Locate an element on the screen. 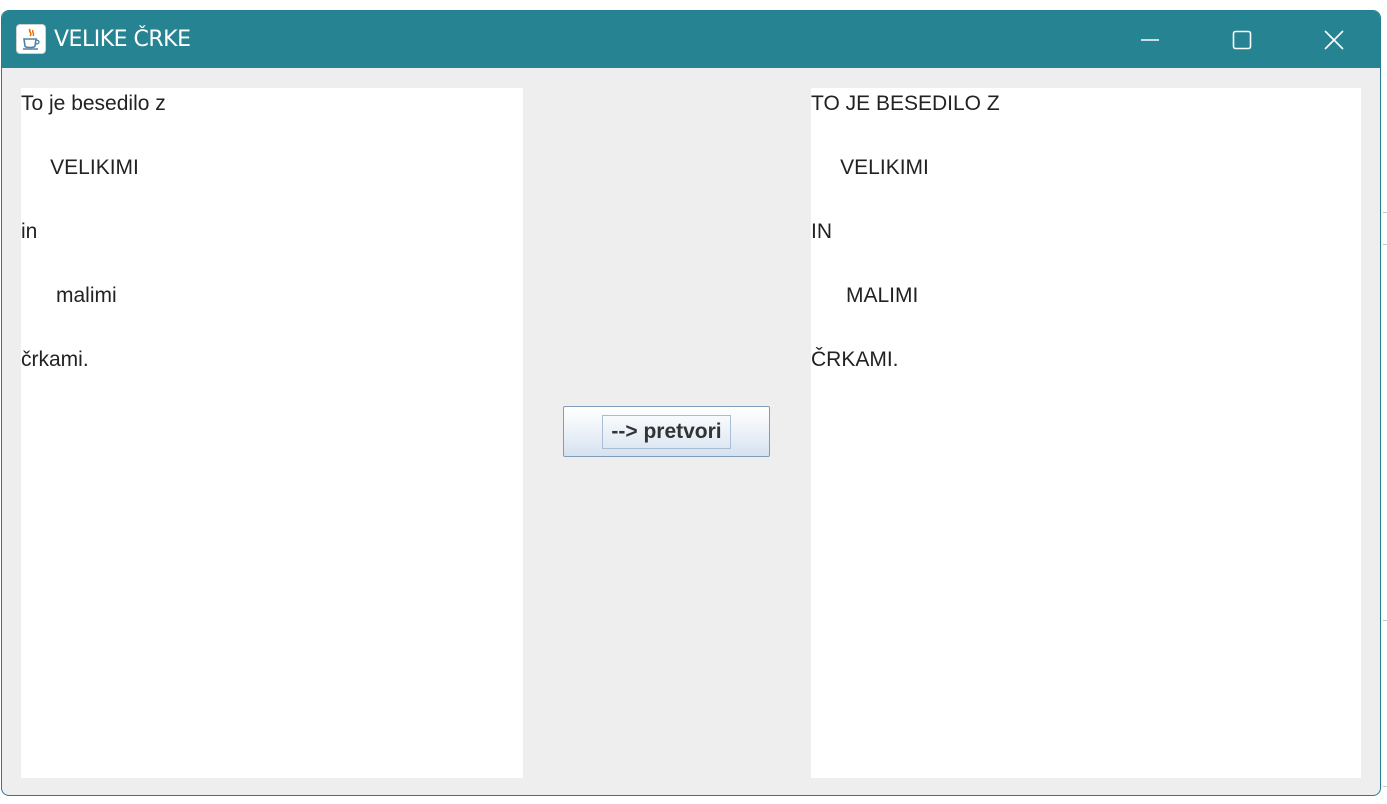  text-line: ČRKAMI. is located at coordinates (855, 359).